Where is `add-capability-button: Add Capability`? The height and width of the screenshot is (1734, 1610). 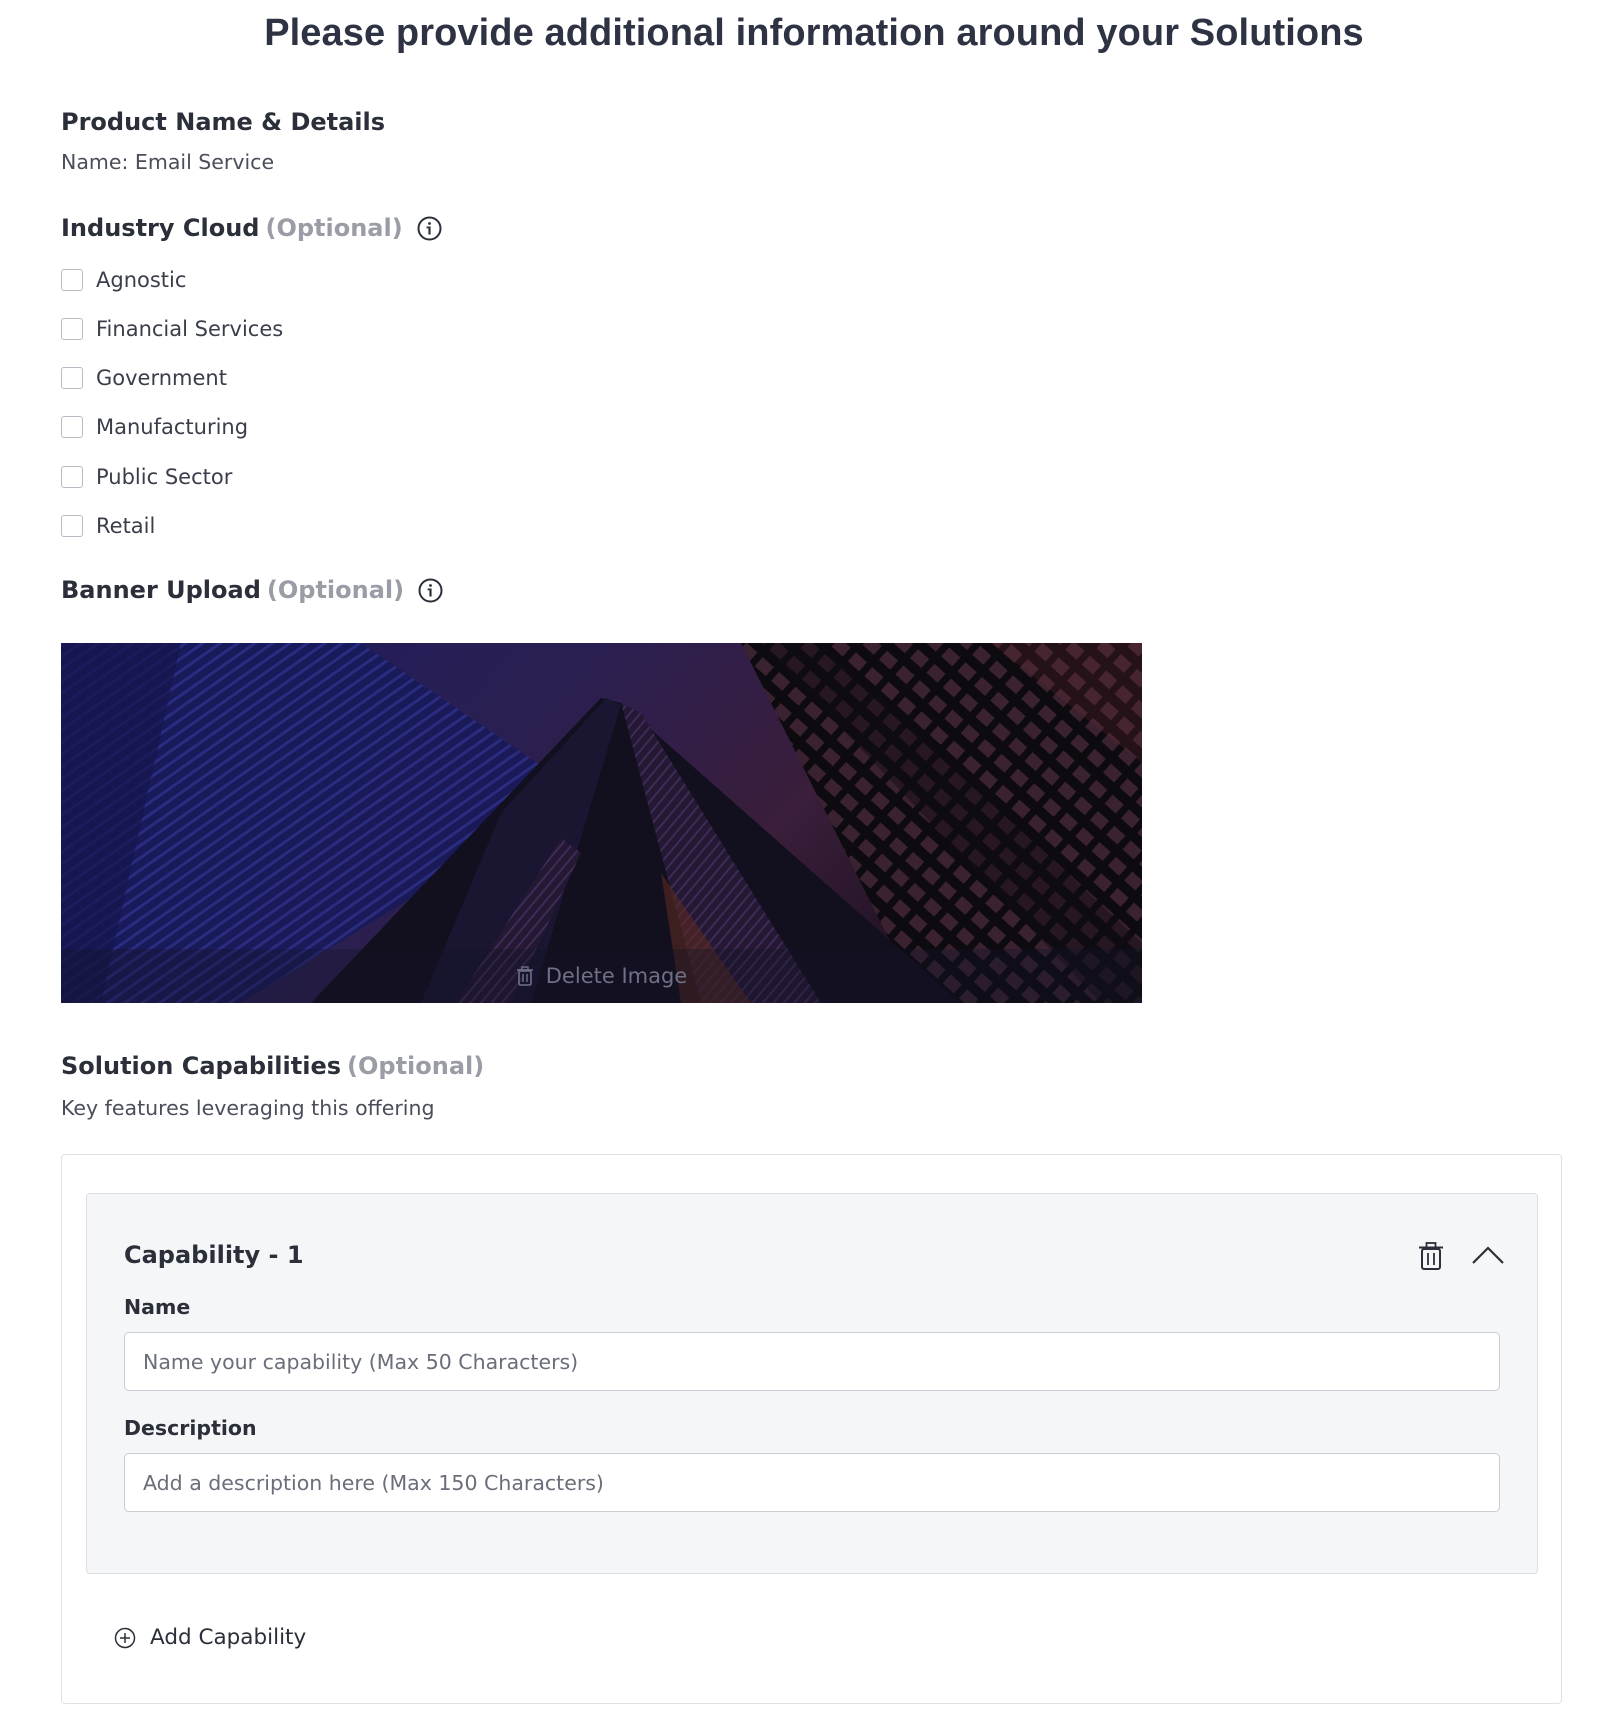
add-capability-button: Add Capability is located at coordinates (210, 1637).